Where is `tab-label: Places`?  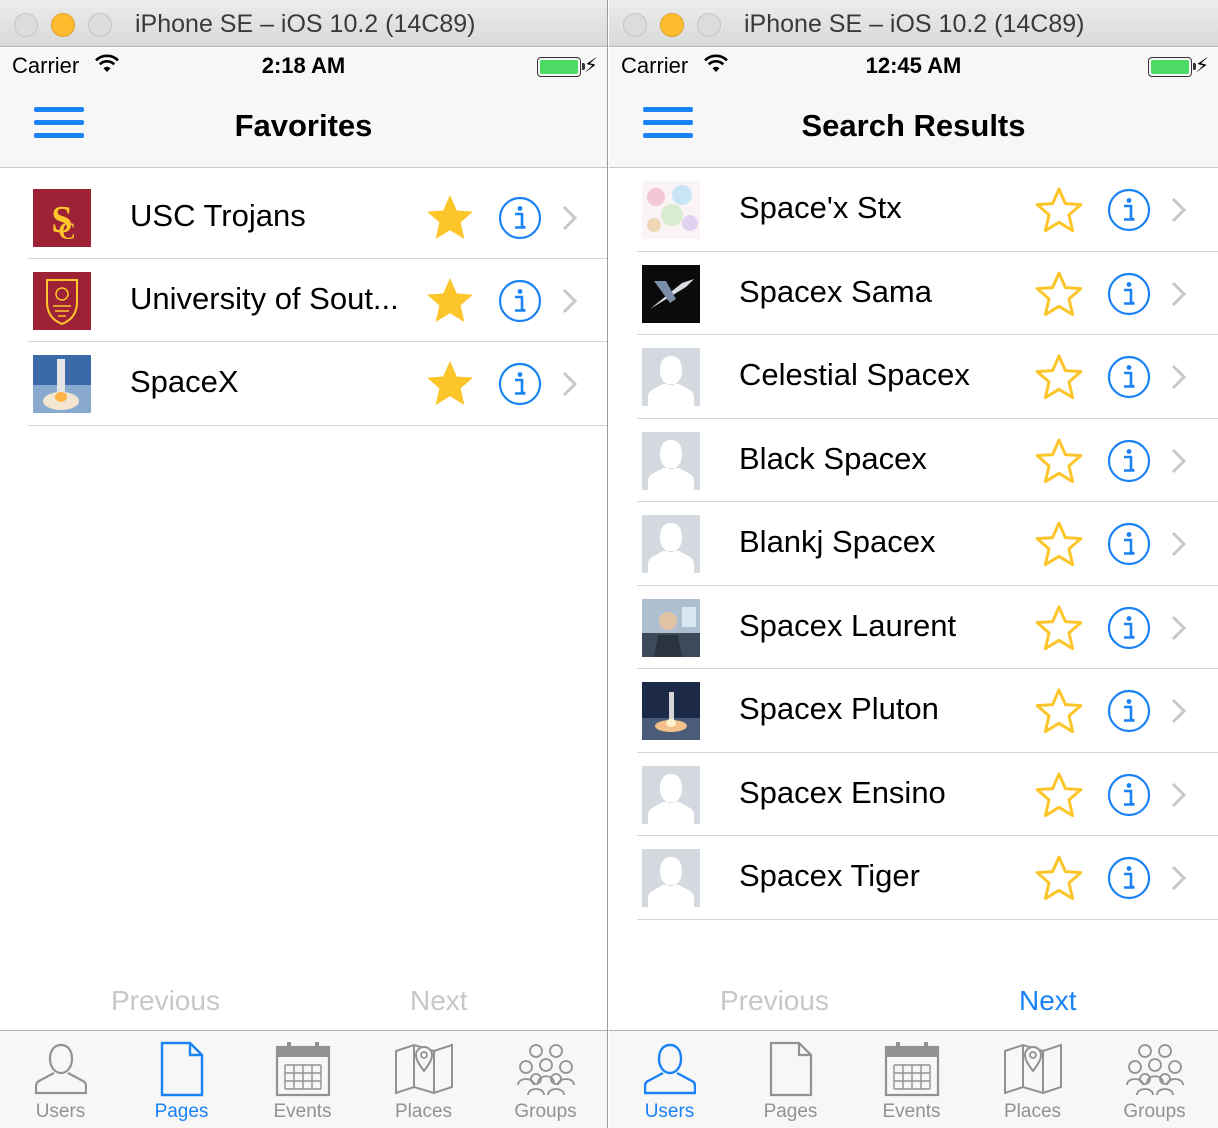
tab-label: Places is located at coordinates (423, 1111).